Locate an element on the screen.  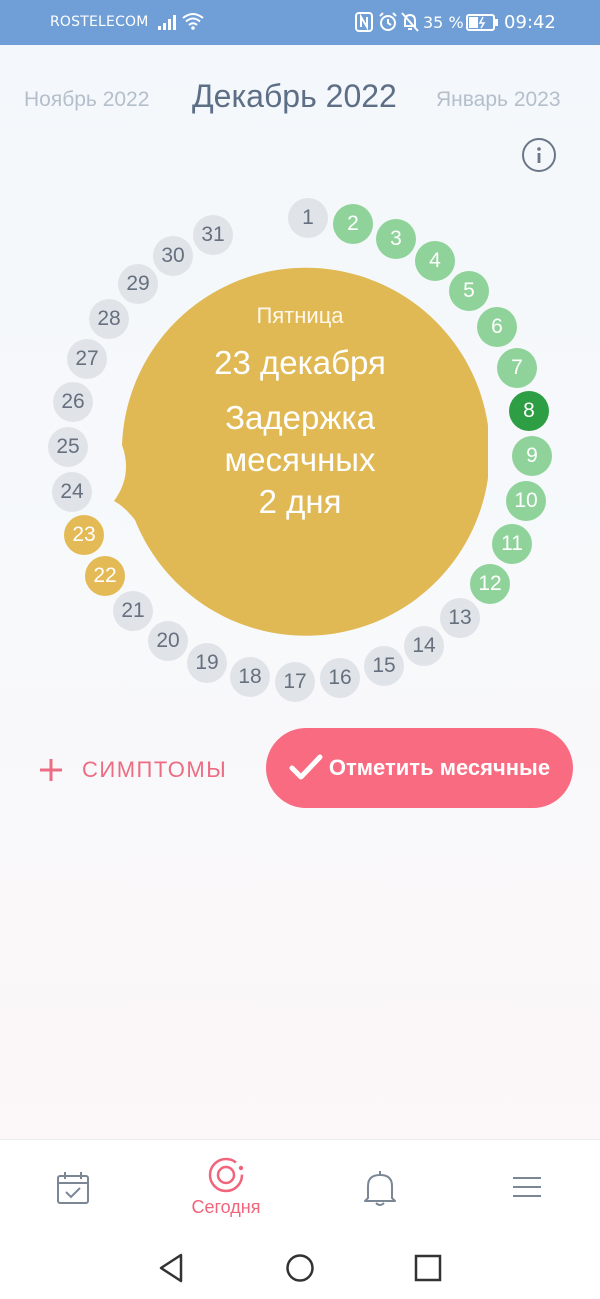
next-month-button: Январь 2023 is located at coordinates (498, 100).